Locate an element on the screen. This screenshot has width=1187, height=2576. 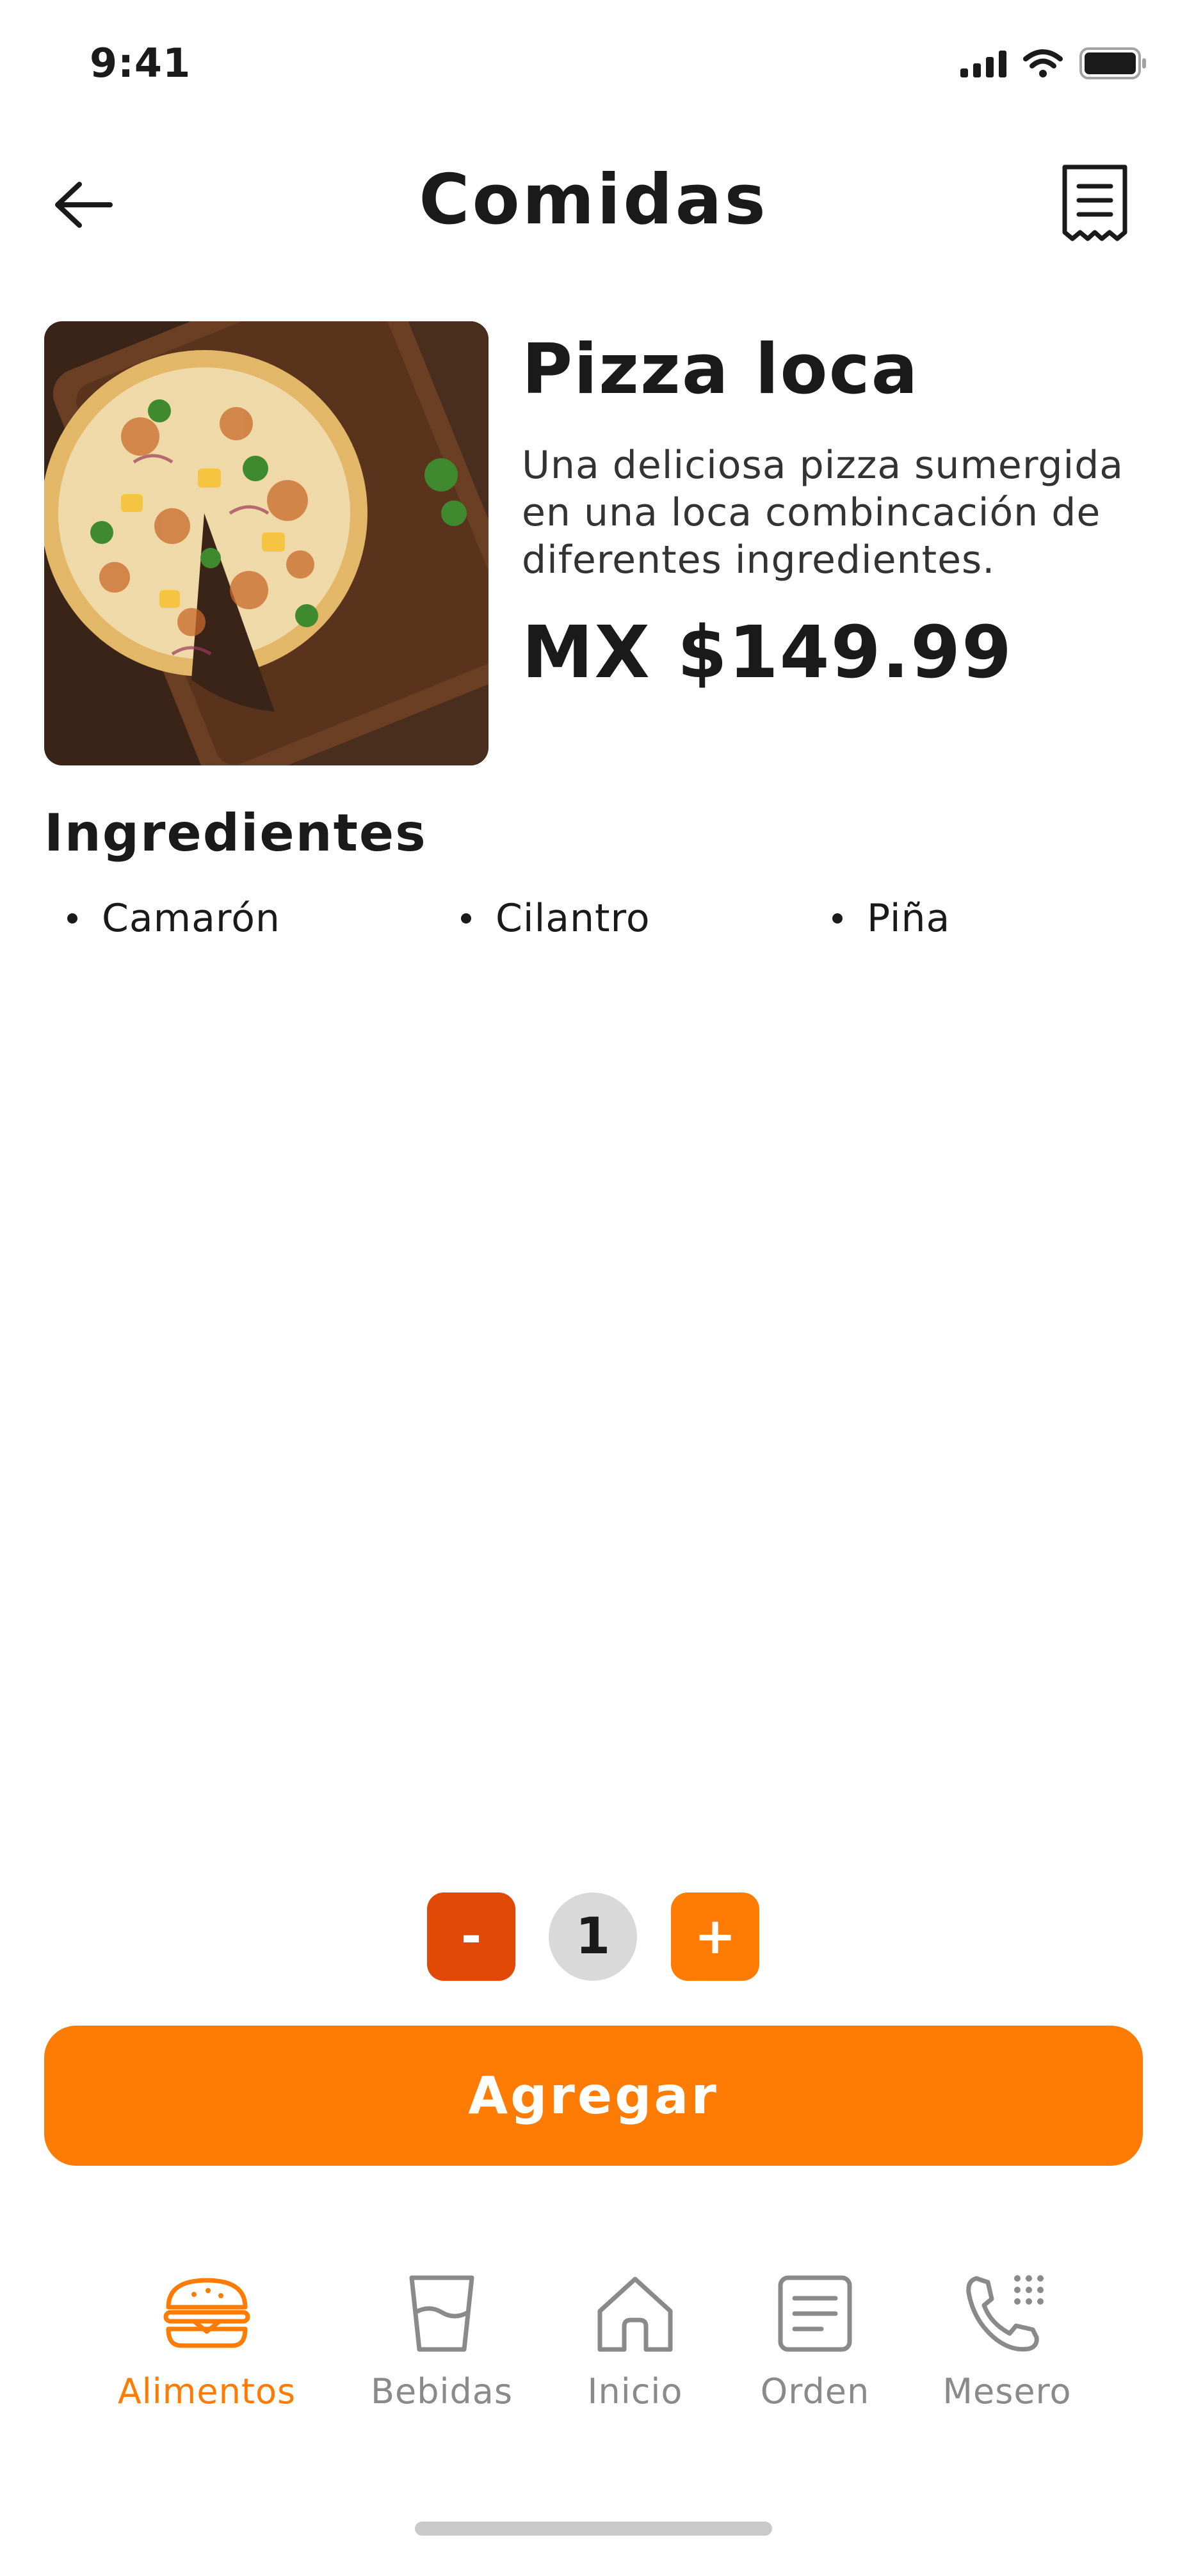
status-time: 9:41 is located at coordinates (140, 63).